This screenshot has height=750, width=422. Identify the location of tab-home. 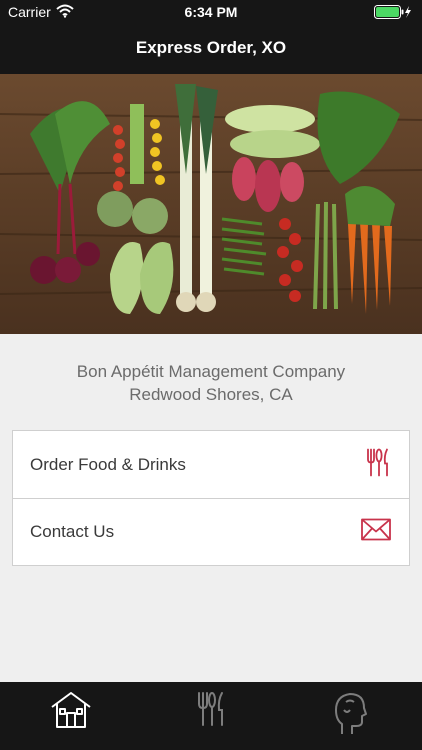
(71, 715).